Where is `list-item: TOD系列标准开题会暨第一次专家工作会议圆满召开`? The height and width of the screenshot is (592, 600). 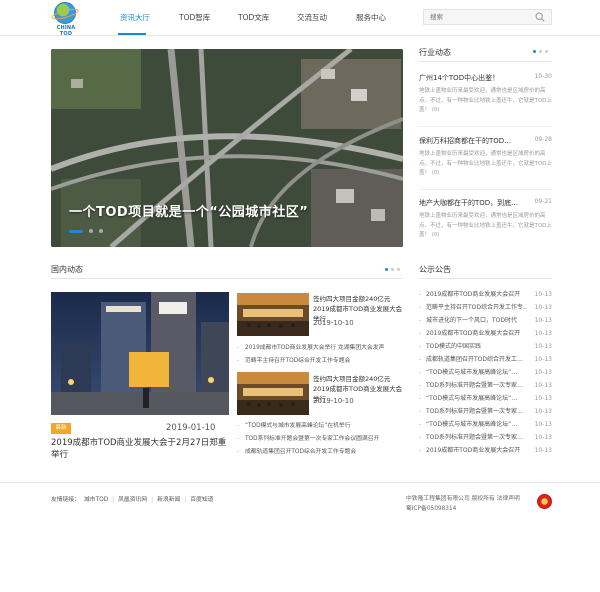 list-item: TOD系列标准开题会暨第一次专家工作会议圆满召开 is located at coordinates (321, 439).